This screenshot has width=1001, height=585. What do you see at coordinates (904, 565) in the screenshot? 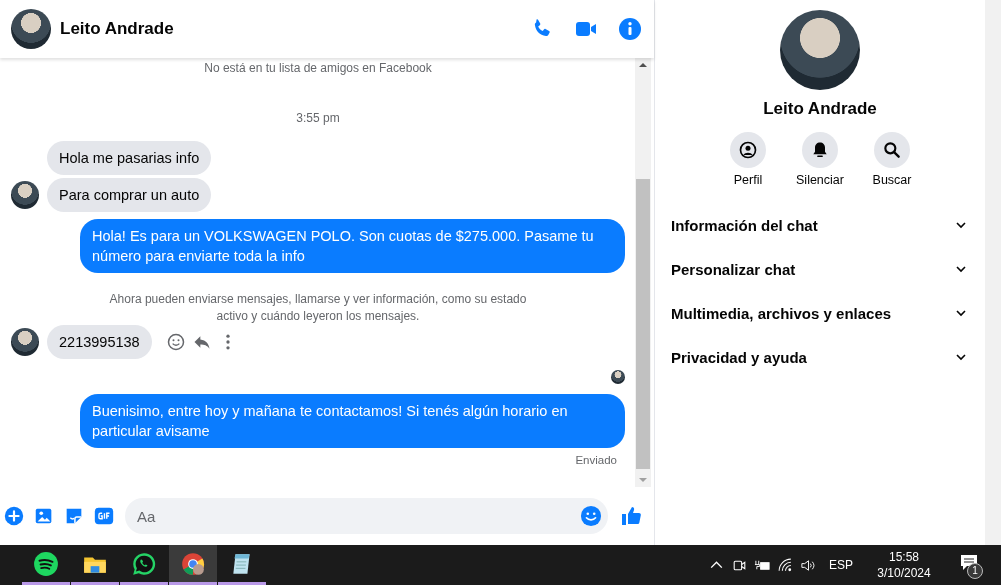
I see `clock: 15:58 3/10/2024` at bounding box center [904, 565].